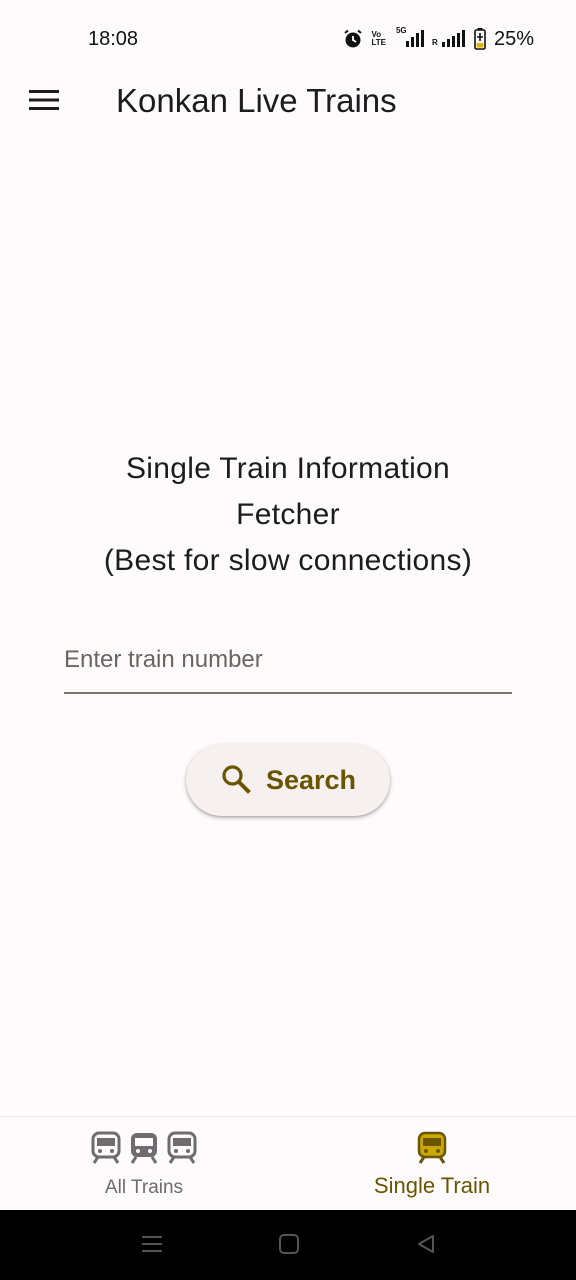 This screenshot has height=1280, width=576. What do you see at coordinates (311, 779) in the screenshot?
I see `search-button-label: Search` at bounding box center [311, 779].